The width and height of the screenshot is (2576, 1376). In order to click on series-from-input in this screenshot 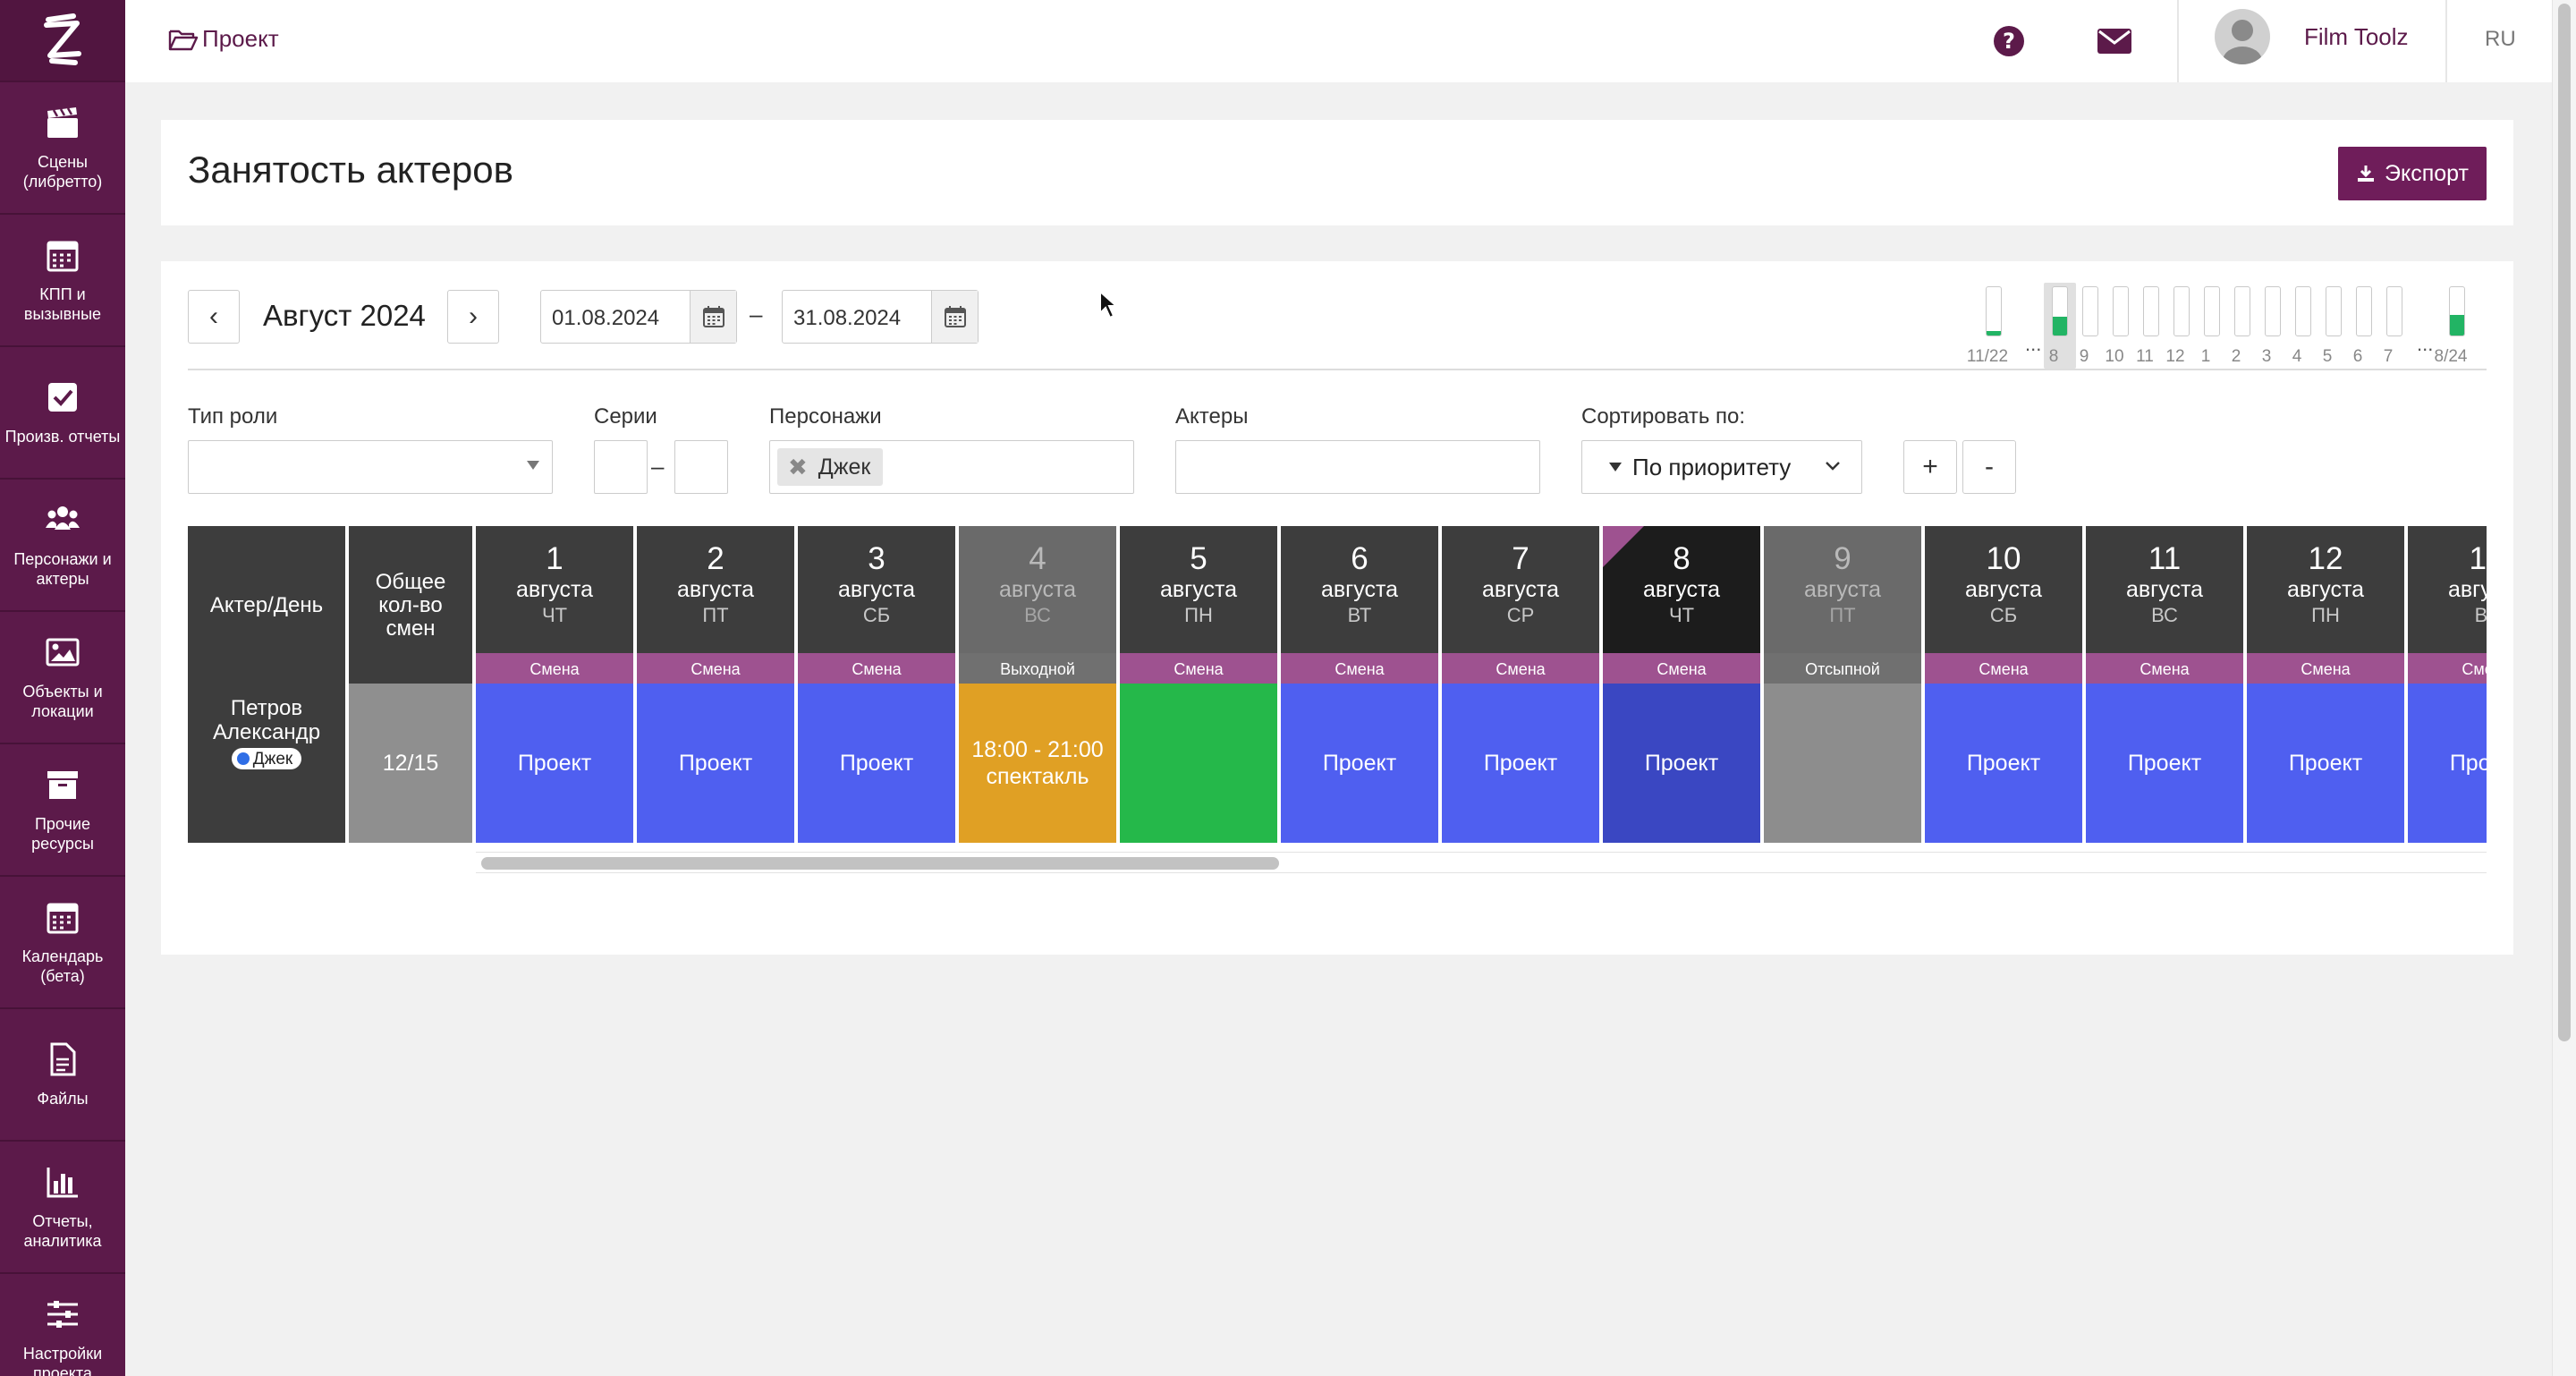, I will do `click(621, 467)`.